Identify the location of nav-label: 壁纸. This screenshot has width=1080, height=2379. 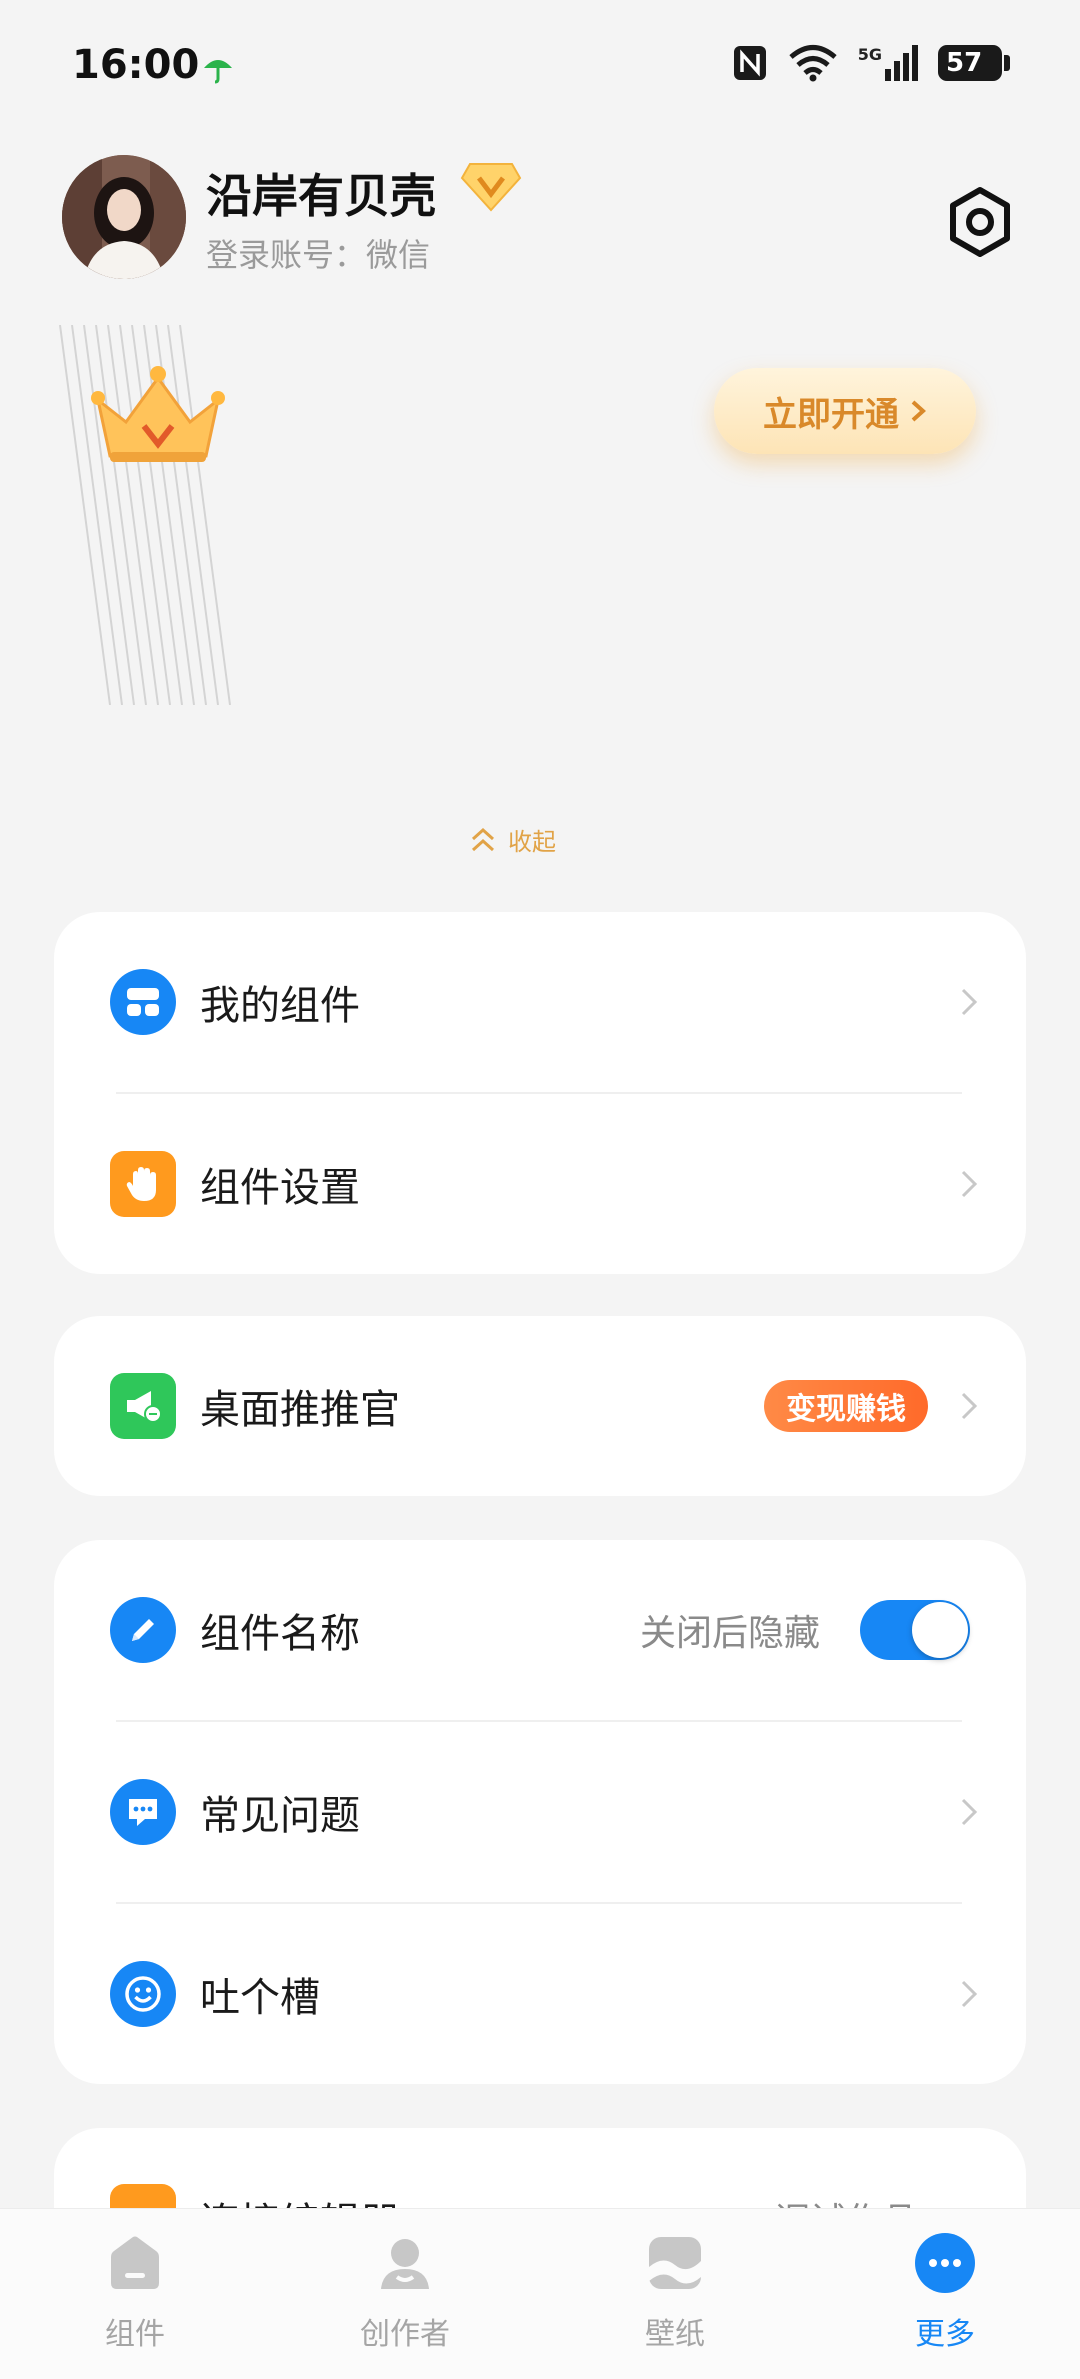
(675, 2334).